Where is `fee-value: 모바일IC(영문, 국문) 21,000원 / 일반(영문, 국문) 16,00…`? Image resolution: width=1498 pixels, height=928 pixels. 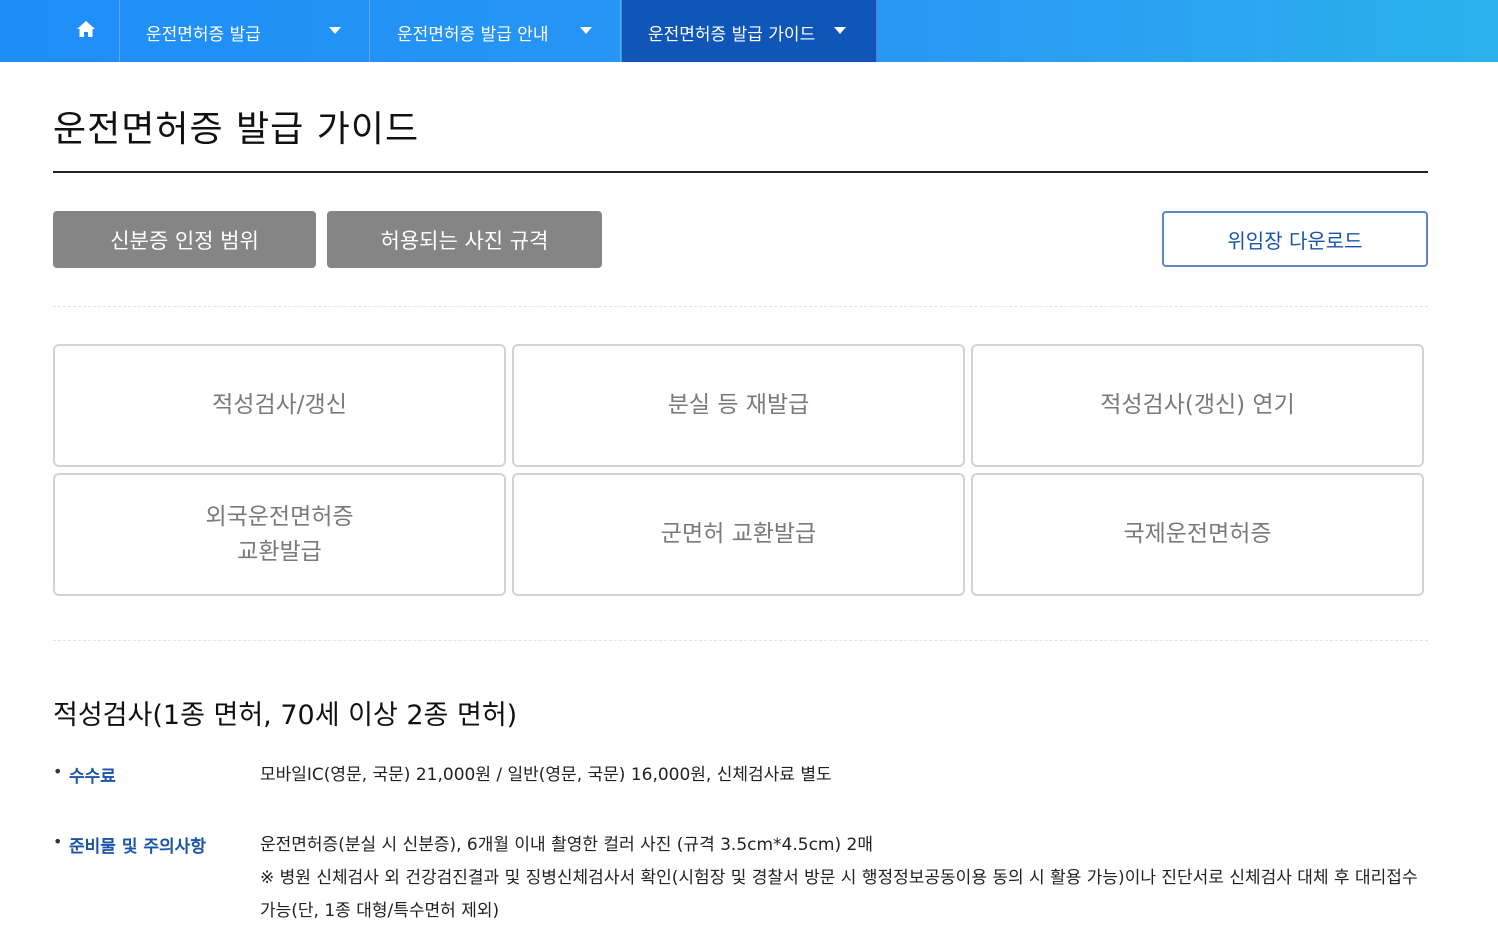 fee-value: 모바일IC(영문, 국문) 21,000원 / 일반(영문, 국문) 16,00… is located at coordinates (546, 775).